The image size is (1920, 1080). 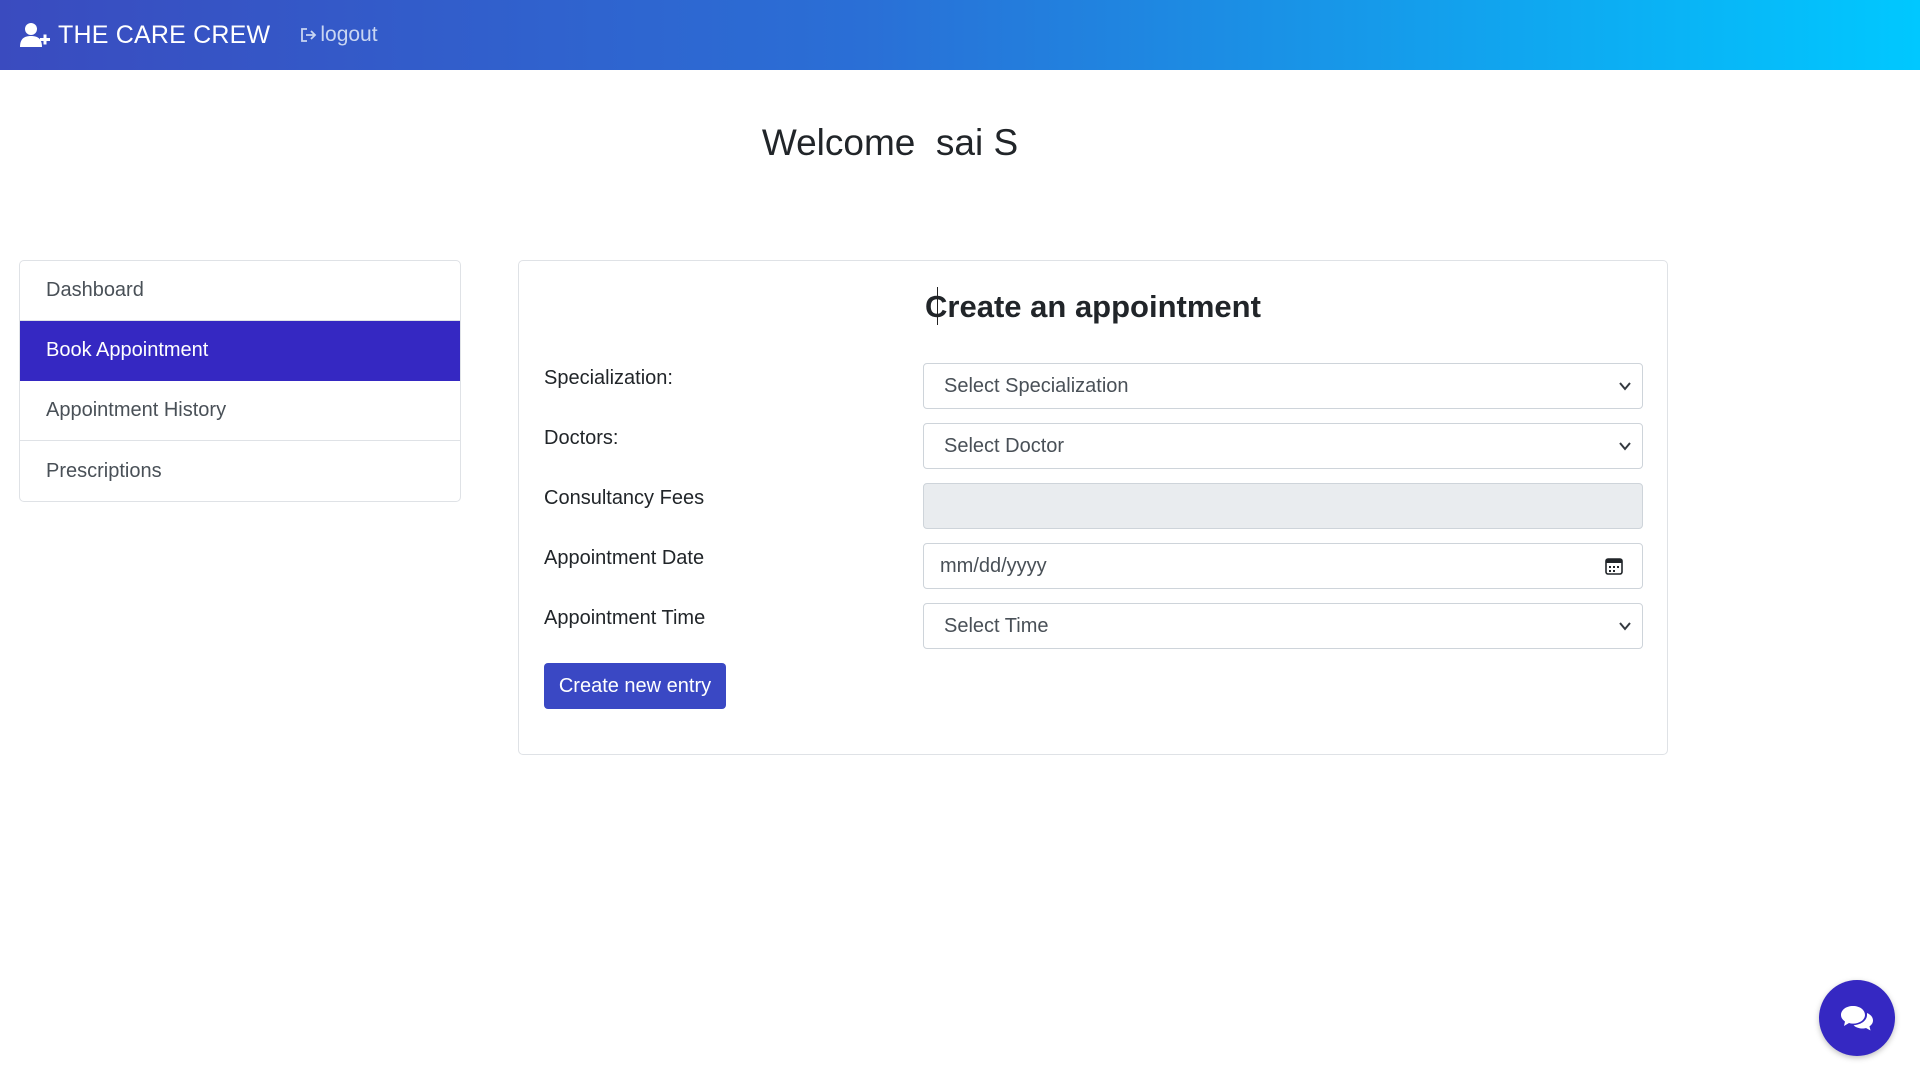 What do you see at coordinates (164, 34) in the screenshot?
I see `brand-name: THE CARE CREW` at bounding box center [164, 34].